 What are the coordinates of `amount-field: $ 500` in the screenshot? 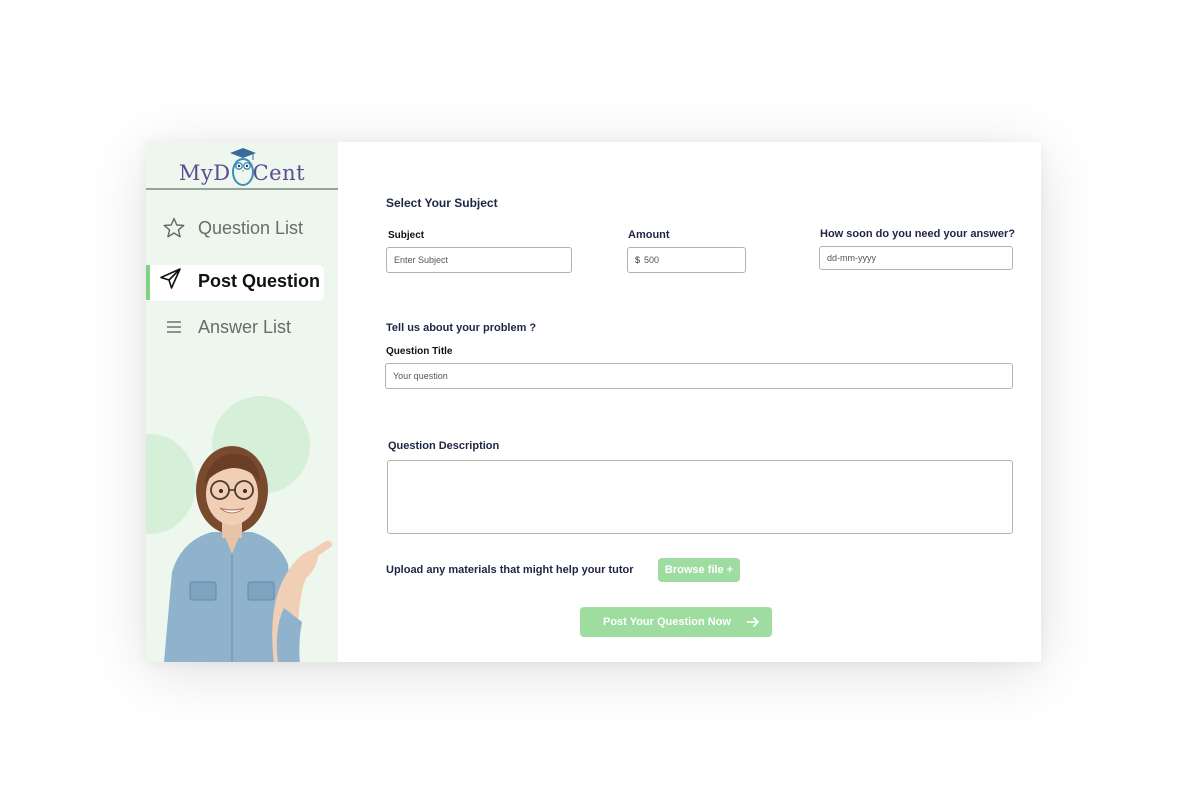 It's located at (686, 260).